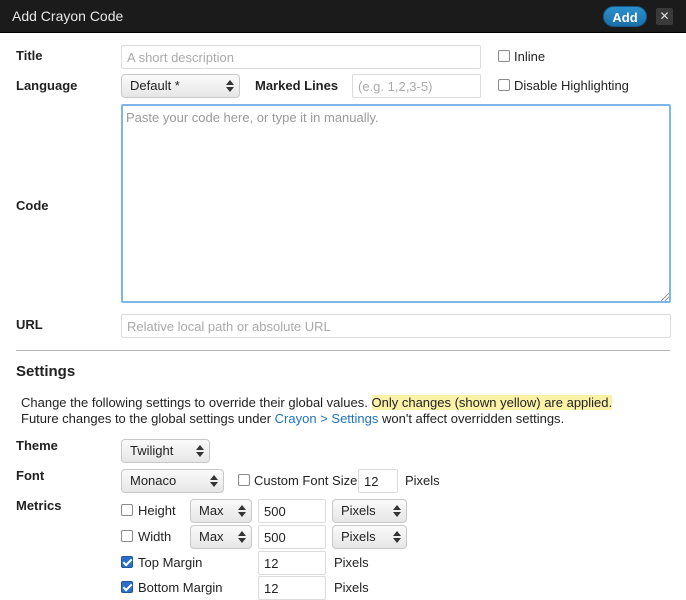 The width and height of the screenshot is (686, 600). What do you see at coordinates (127, 510) in the screenshot?
I see `height-checkbox` at bounding box center [127, 510].